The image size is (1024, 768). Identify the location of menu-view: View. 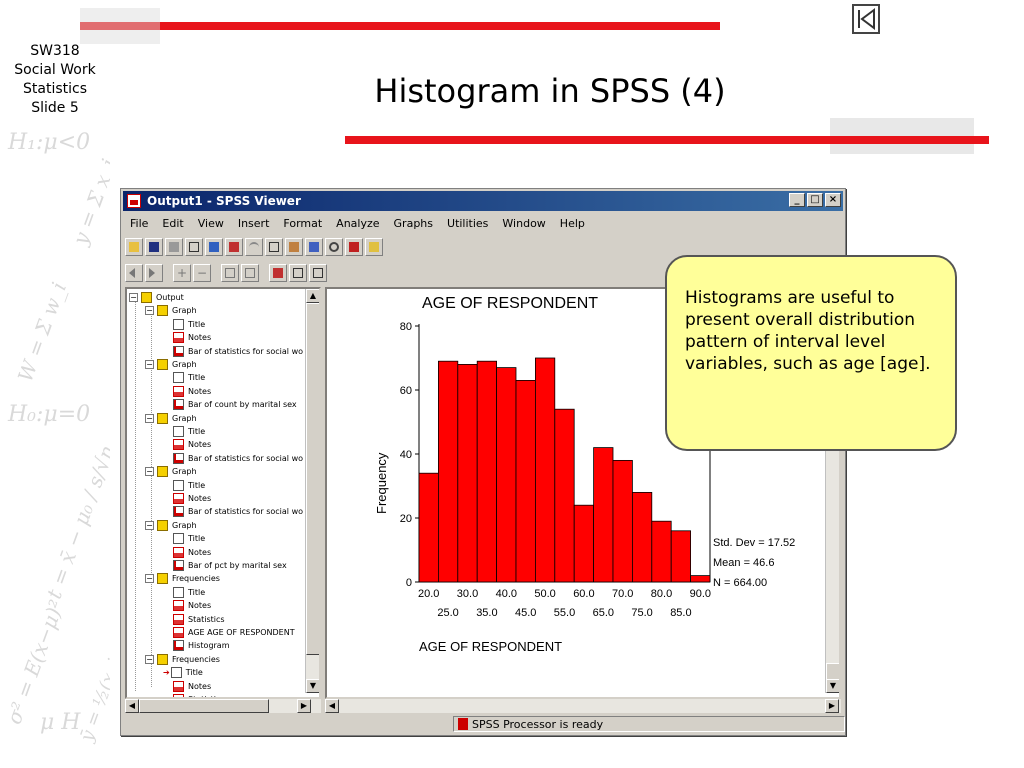
(211, 223).